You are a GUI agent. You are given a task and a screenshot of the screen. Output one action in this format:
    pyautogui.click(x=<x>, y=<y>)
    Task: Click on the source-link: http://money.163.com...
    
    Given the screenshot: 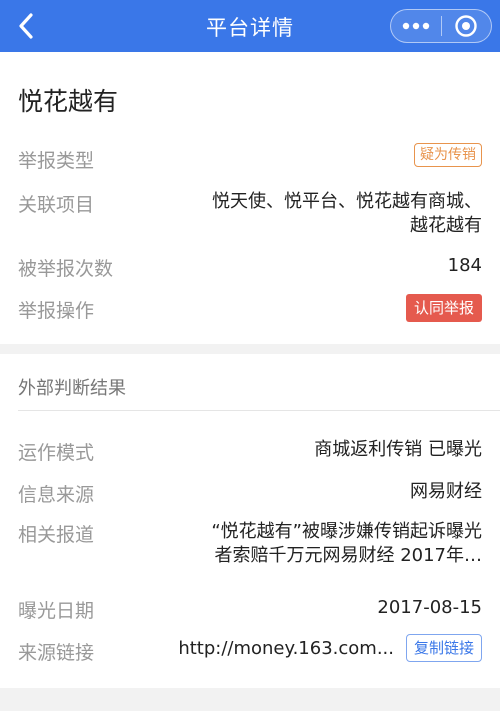 What is the action you would take?
    pyautogui.click(x=286, y=648)
    